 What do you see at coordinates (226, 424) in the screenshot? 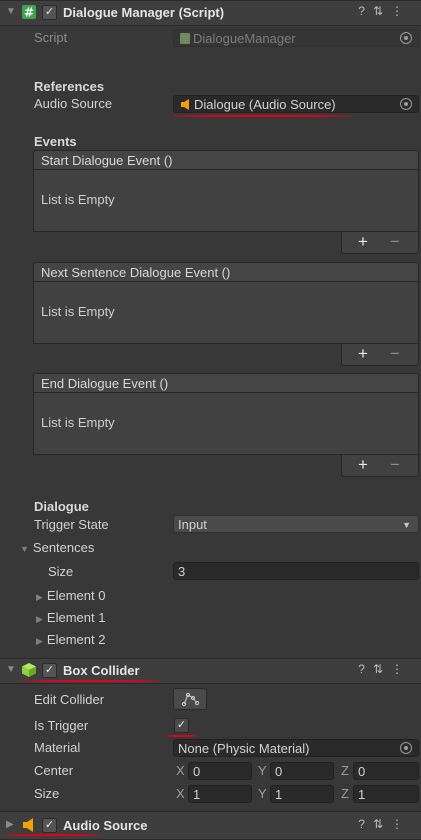
I see `end-dialogue-event-list: List is Empty` at bounding box center [226, 424].